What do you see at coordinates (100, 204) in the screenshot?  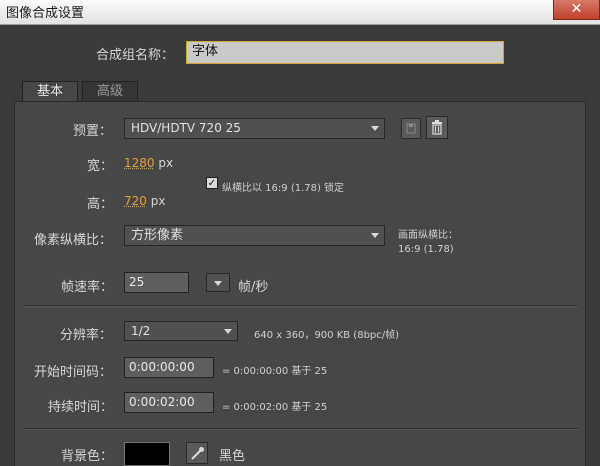 I see `height-label: 高：` at bounding box center [100, 204].